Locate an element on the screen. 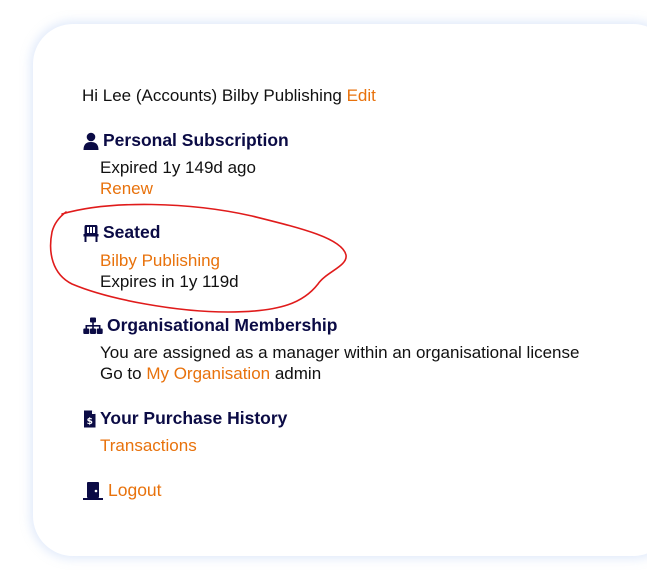 This screenshot has height=573, width=647. transactions-link: Transactions is located at coordinates (148, 445).